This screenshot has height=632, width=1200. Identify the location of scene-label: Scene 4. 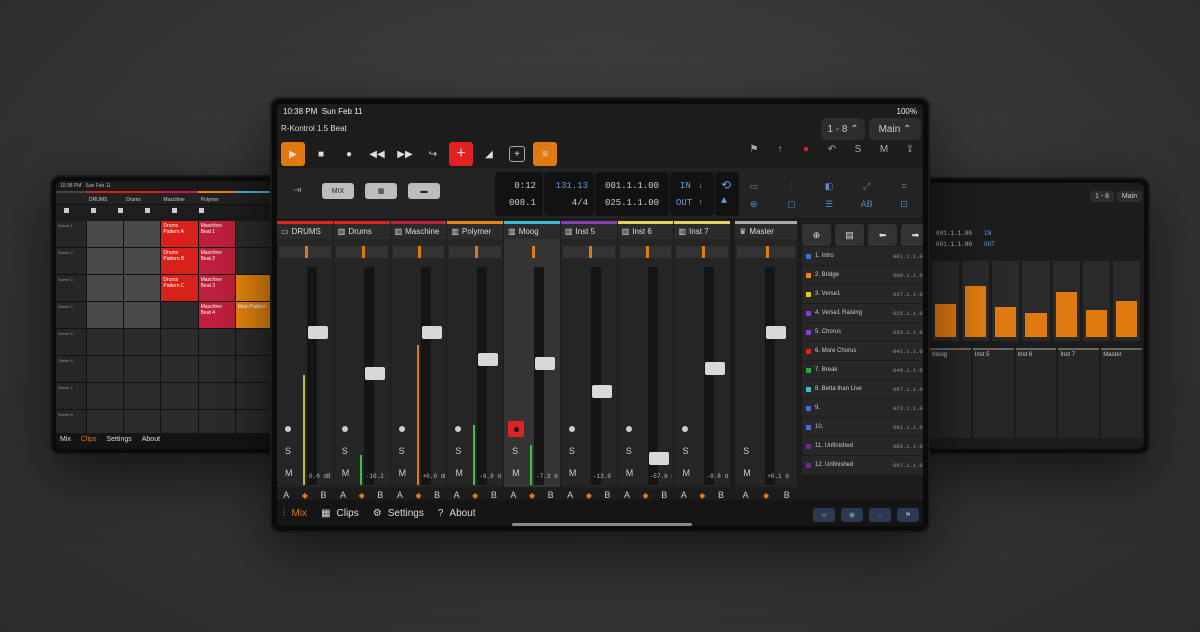
(71, 315).